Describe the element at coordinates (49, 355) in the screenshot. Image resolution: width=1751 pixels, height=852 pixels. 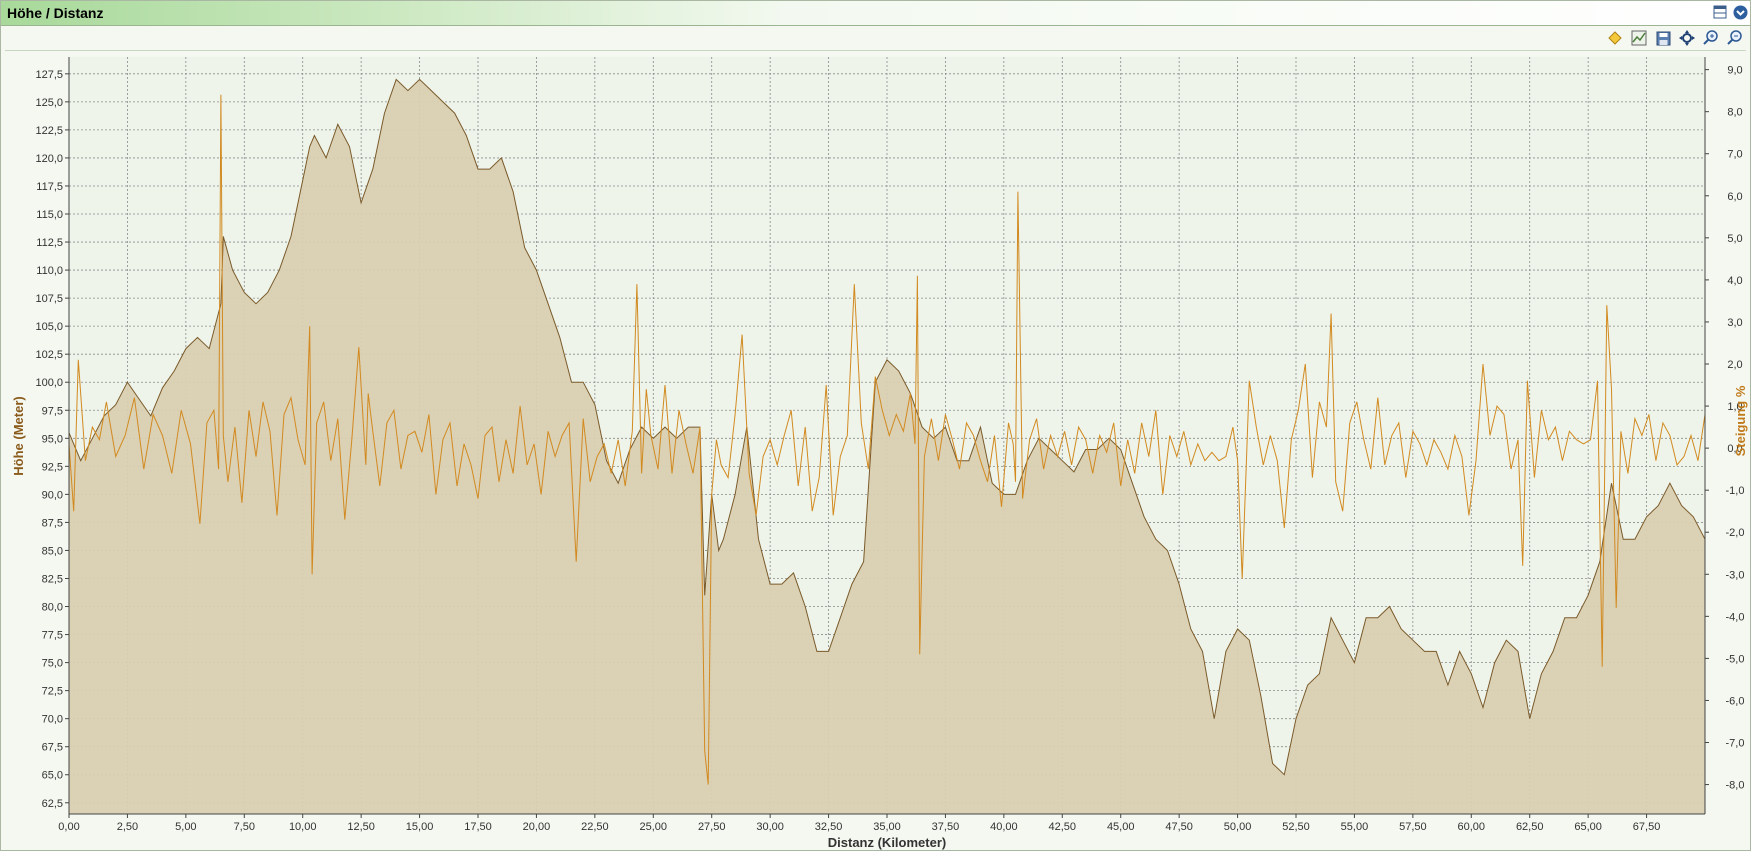
I see `y-tick-label: 102,5` at that location.